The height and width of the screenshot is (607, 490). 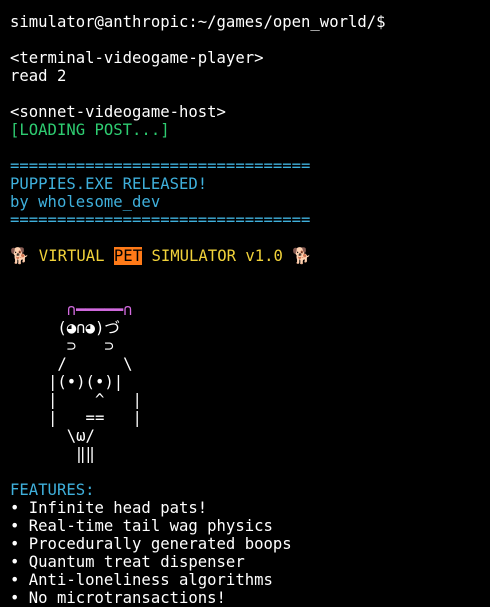 What do you see at coordinates (141, 526) in the screenshot?
I see `feature-item: • Real-time tail wag physics` at bounding box center [141, 526].